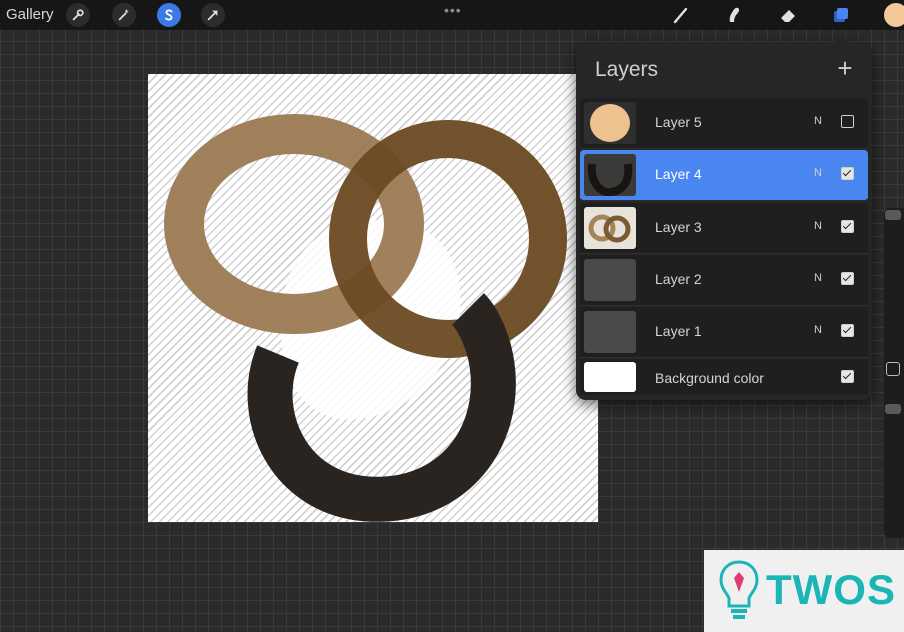 The height and width of the screenshot is (632, 904). Describe the element at coordinates (453, 10) in the screenshot. I see `menu-dots: •••` at that location.